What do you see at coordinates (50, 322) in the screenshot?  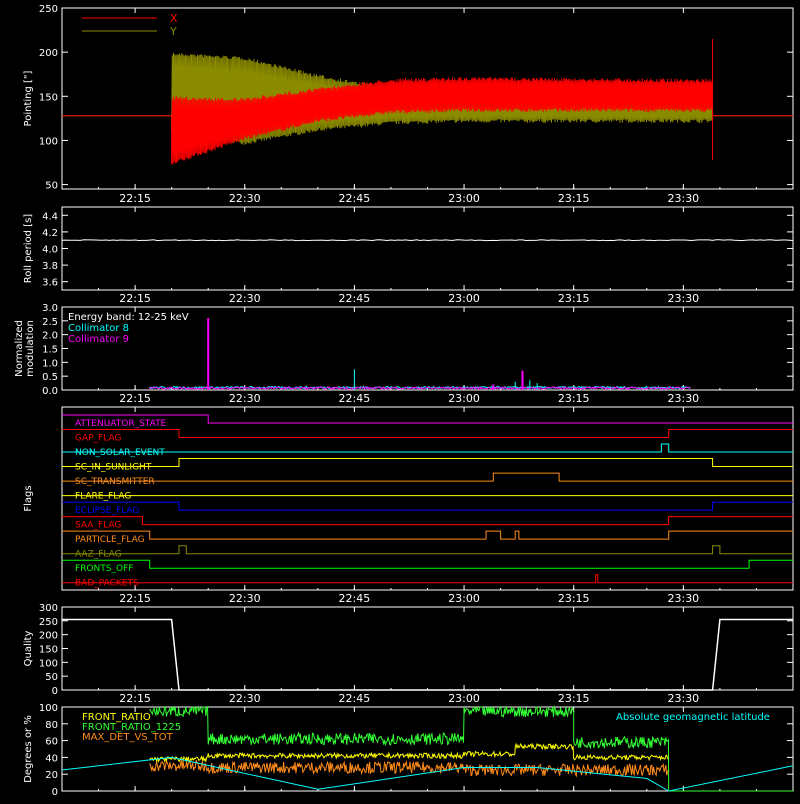 I see `panel-2-ytick-label: 2.5` at bounding box center [50, 322].